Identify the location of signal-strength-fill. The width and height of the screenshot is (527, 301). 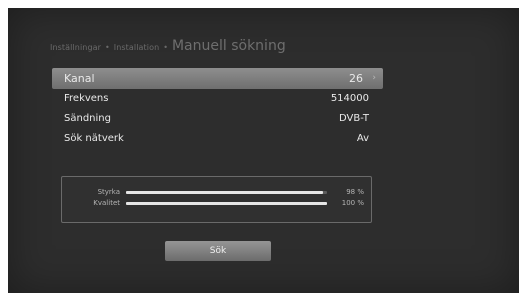
(224, 192).